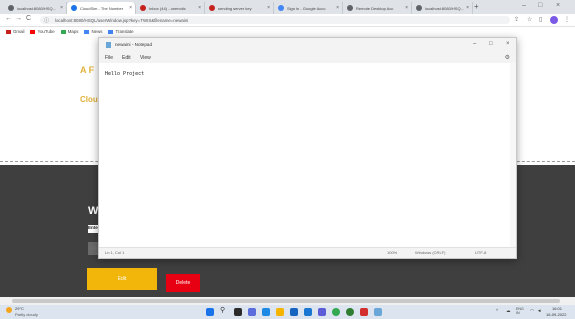 The image size is (575, 319). I want to click on bookmark-label: YouTube, so click(46, 31).